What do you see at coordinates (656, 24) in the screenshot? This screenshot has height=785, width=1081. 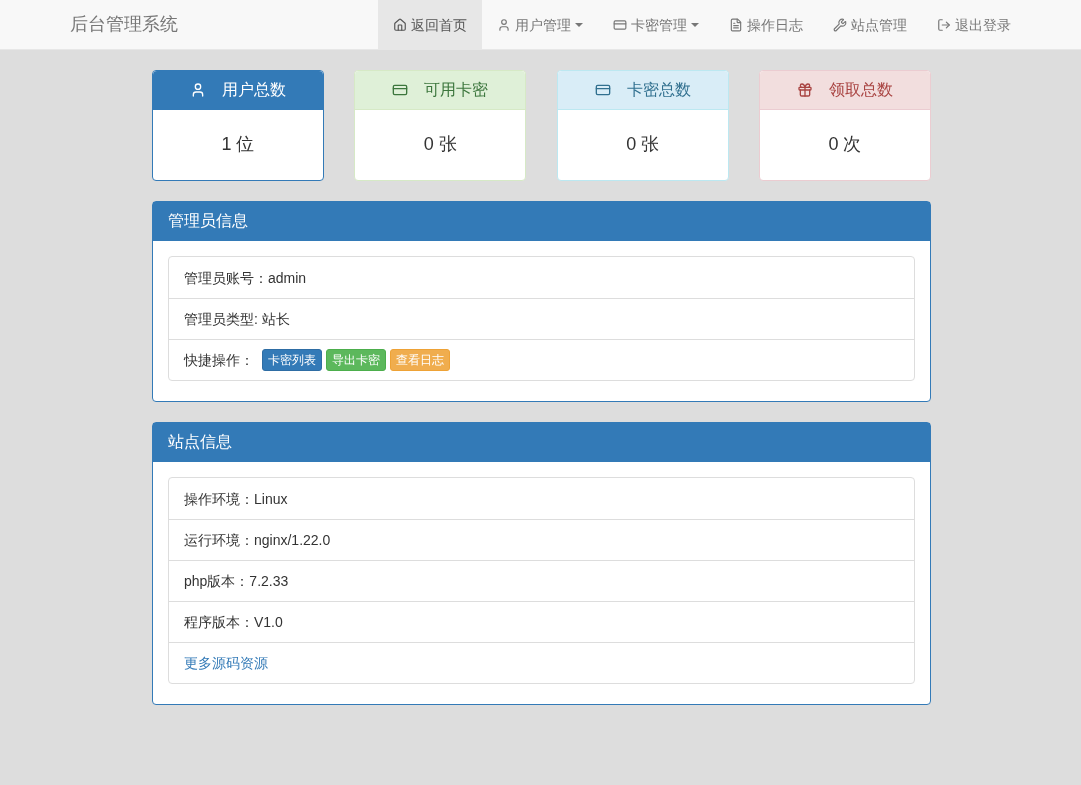 I see `nav-item: 卡密管理` at bounding box center [656, 24].